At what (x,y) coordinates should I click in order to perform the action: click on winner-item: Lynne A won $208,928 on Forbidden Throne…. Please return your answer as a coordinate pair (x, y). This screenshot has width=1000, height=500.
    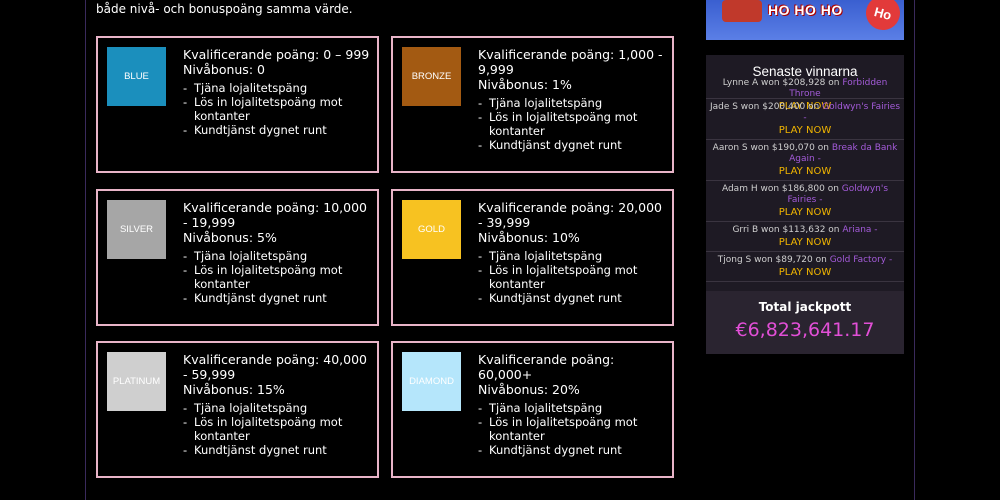
    Looking at the image, I should click on (805, 93).